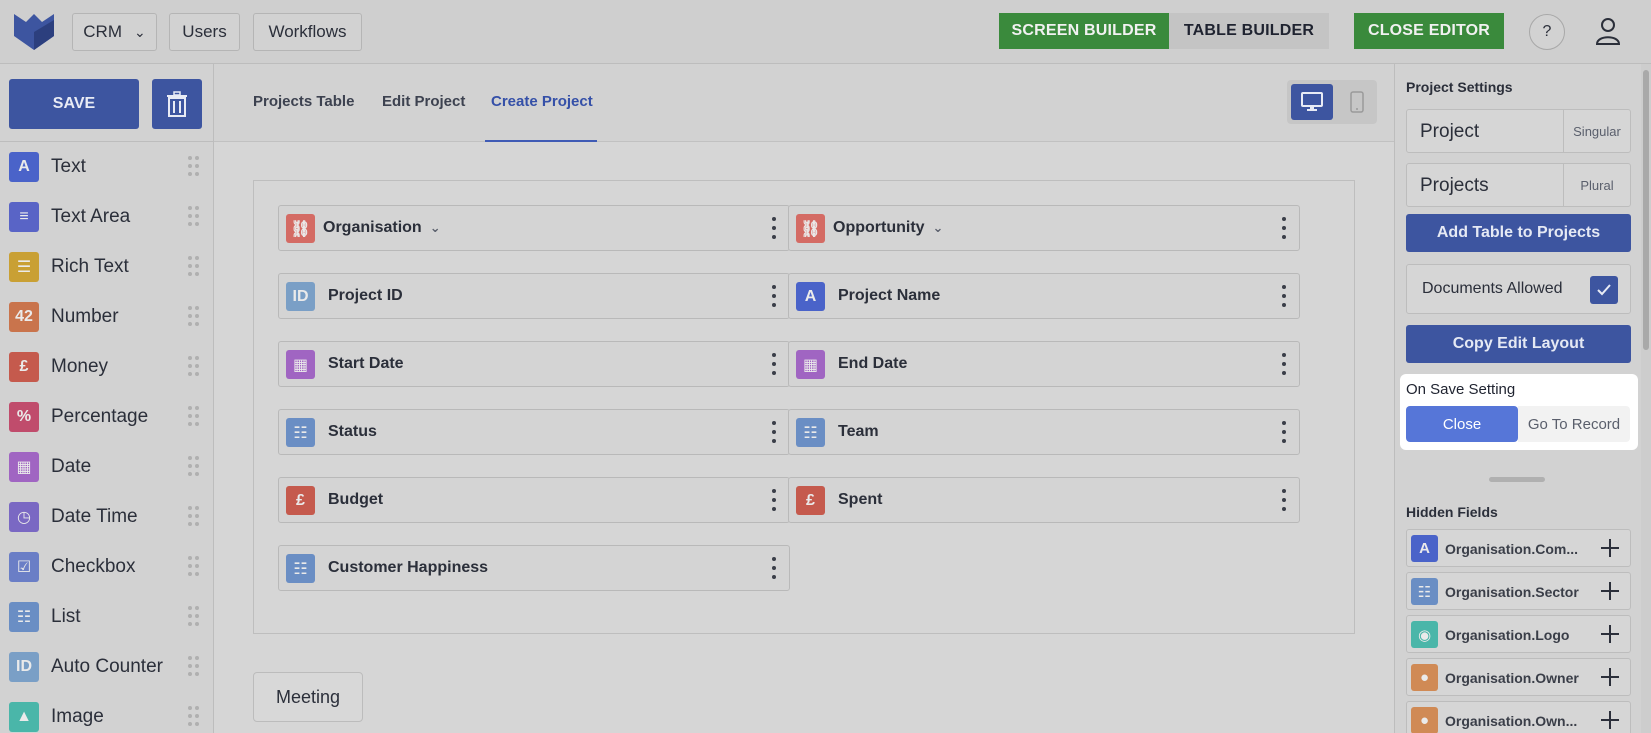  I want to click on form-field: ☷ Customer Happiness, so click(534, 568).